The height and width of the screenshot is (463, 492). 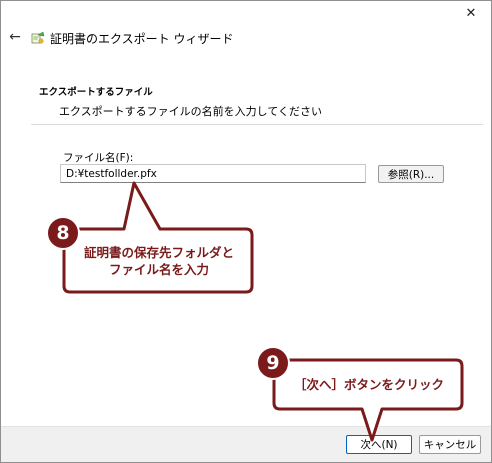 I want to click on cancel-button: キャンセル, so click(x=450, y=444).